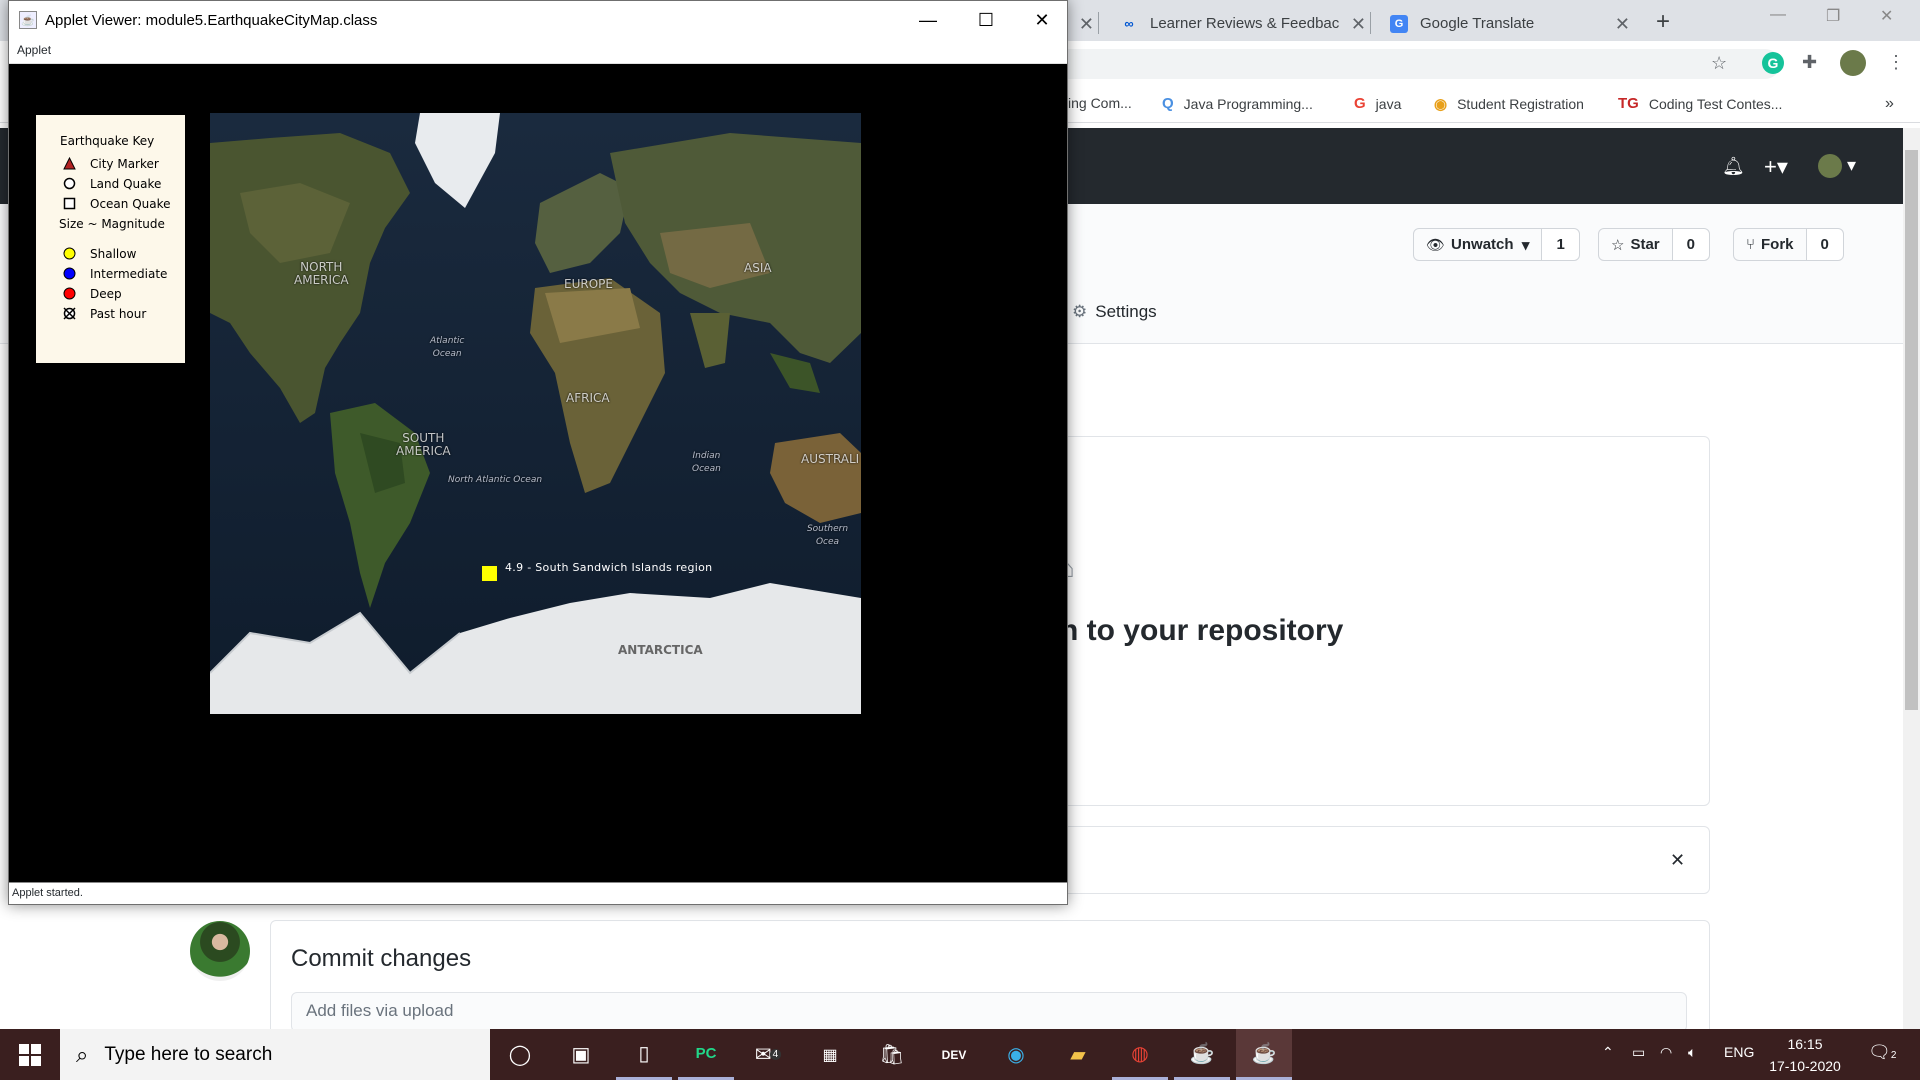 The width and height of the screenshot is (1920, 1080). What do you see at coordinates (1809, 62) in the screenshot?
I see `extensions-icon: ✚` at bounding box center [1809, 62].